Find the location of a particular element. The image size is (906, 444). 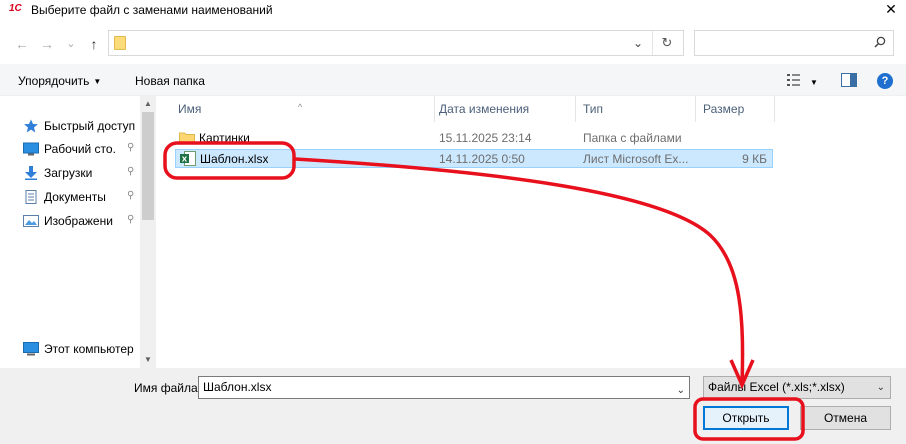

up-arrow-icon: ↑ is located at coordinates (94, 44).